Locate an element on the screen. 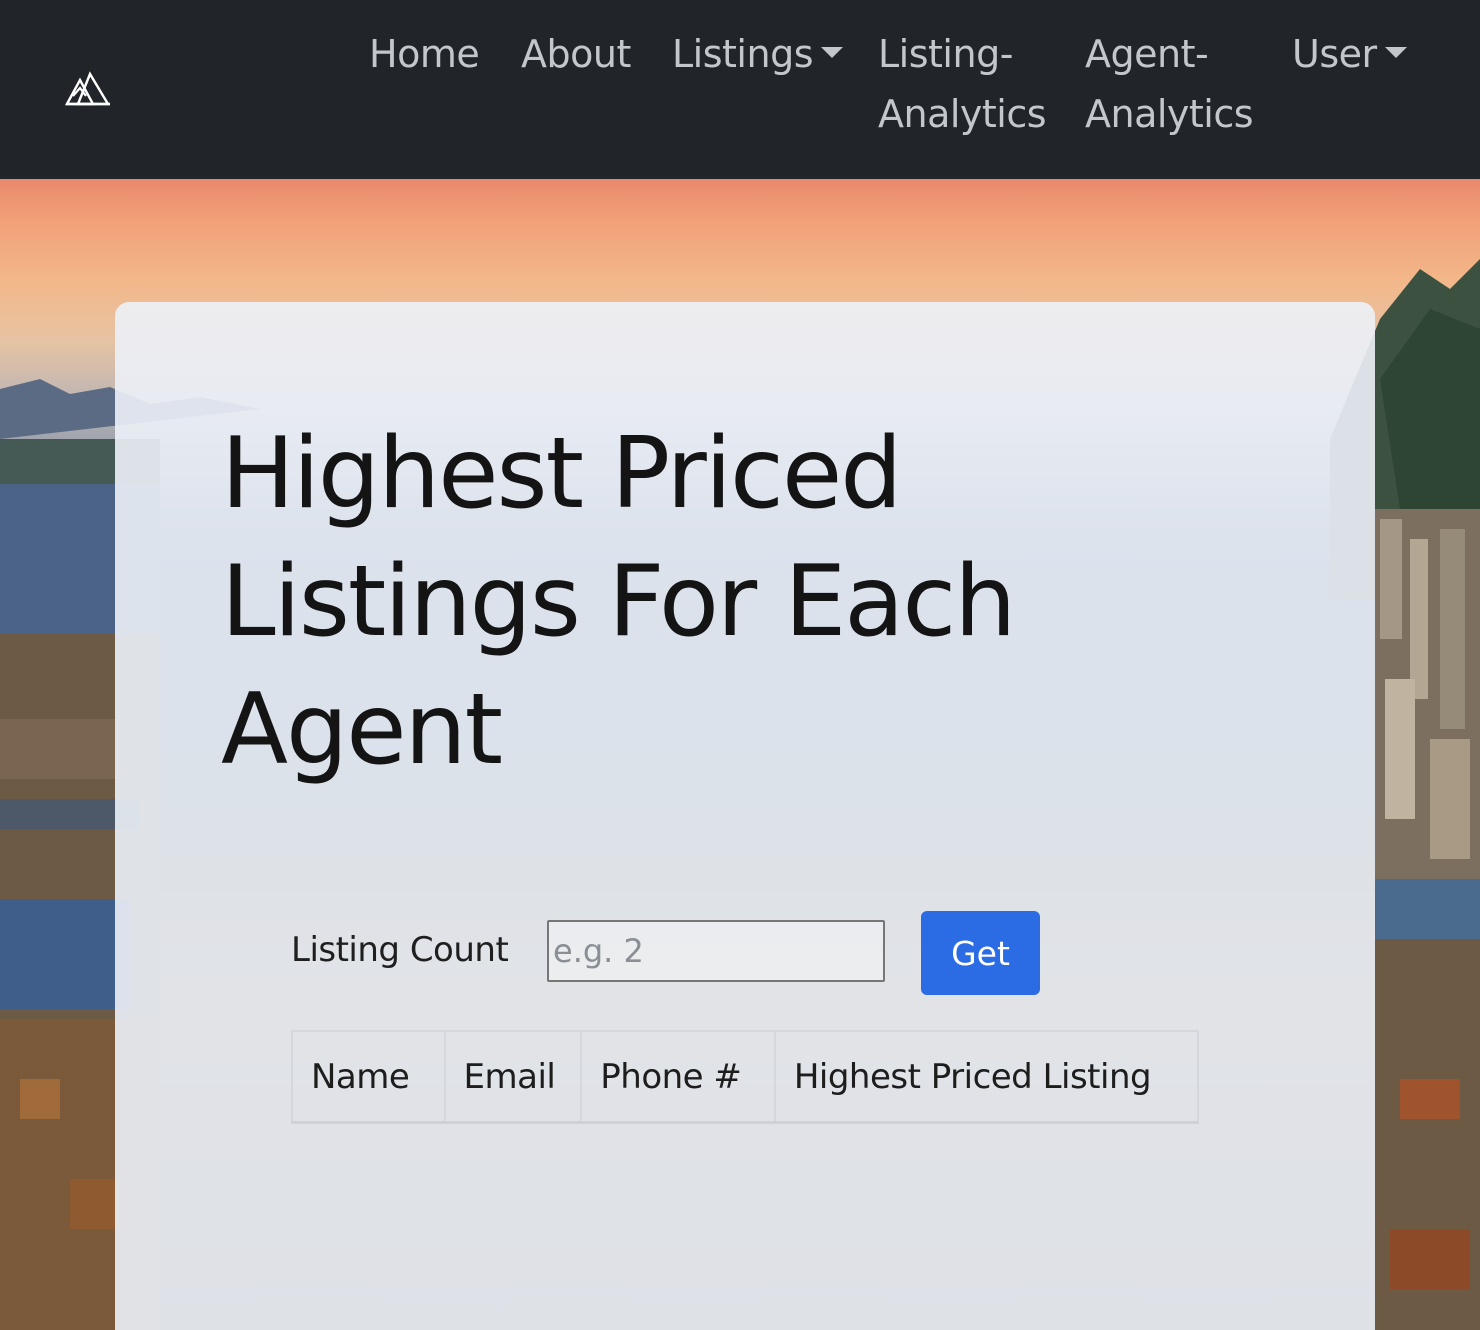 Image resolution: width=1480 pixels, height=1330 pixels. column-header-phone: Phone # is located at coordinates (678, 1077).